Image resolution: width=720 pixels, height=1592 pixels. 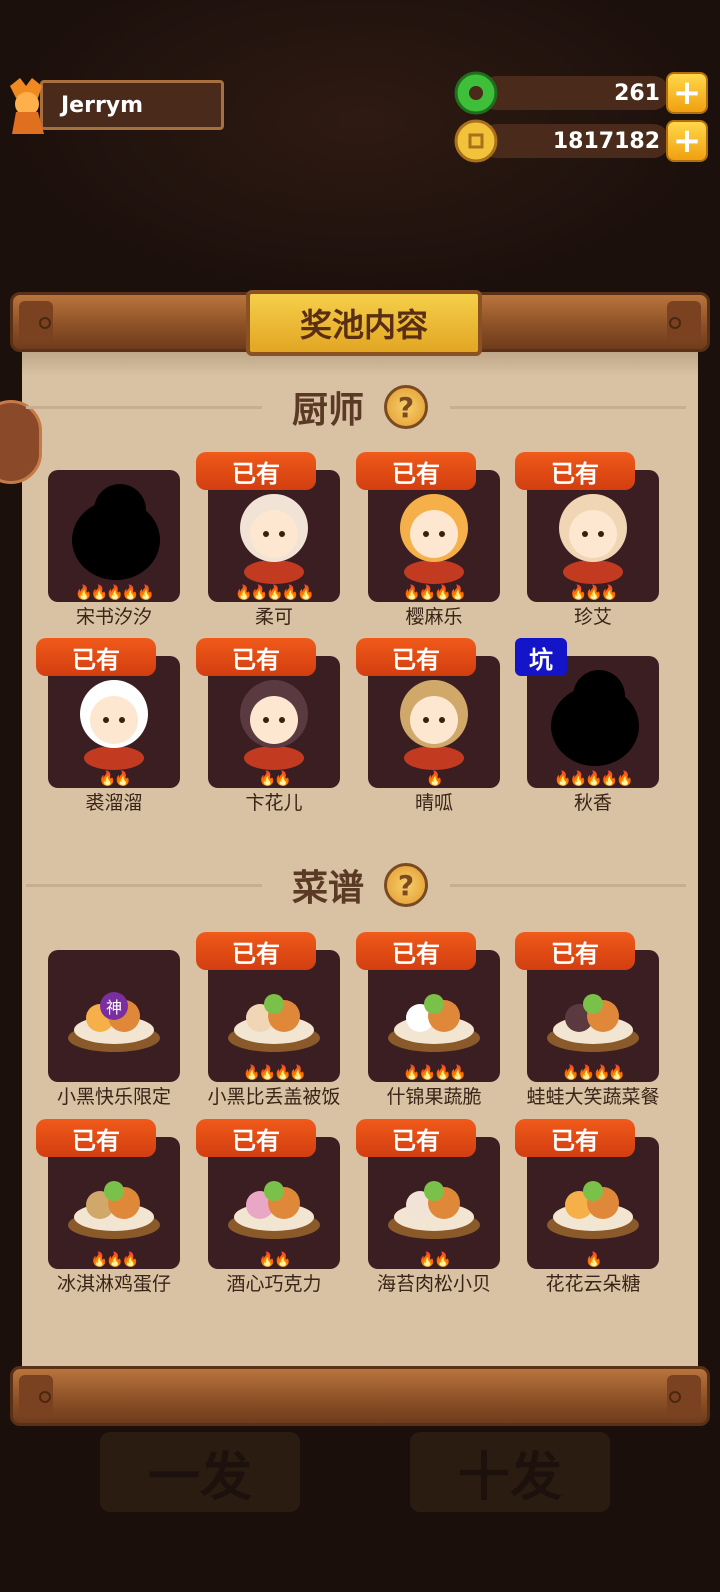 I want to click on item-name: 酒心巧克力, so click(x=274, y=1284).